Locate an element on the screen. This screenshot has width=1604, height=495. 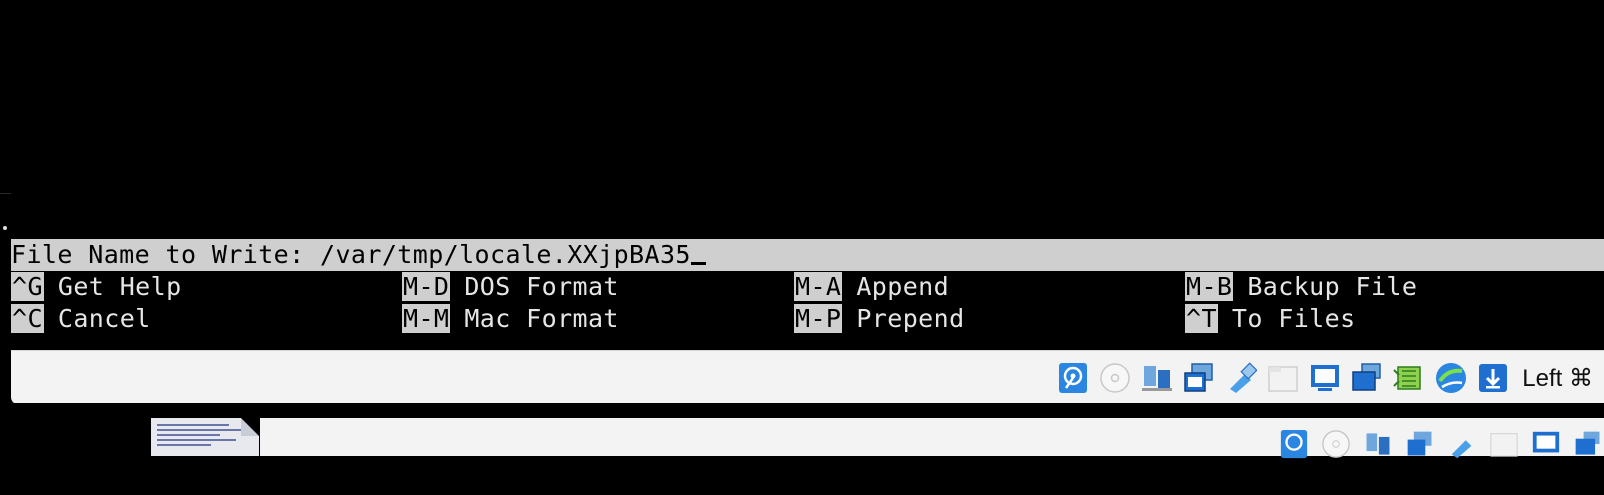
filename-input: /var/tmp/locale.XXjpBA35 is located at coordinates (505, 254).